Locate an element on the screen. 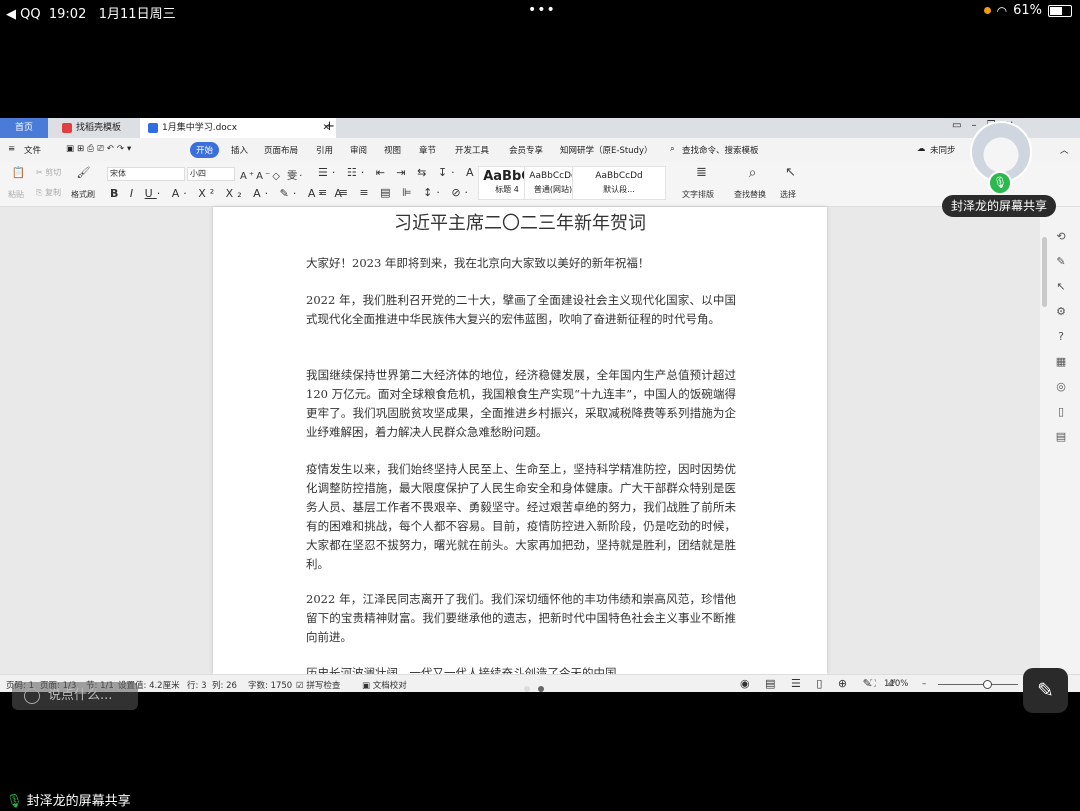 The width and height of the screenshot is (1080, 811). menu-page-layout: 页面布局 is located at coordinates (281, 150).